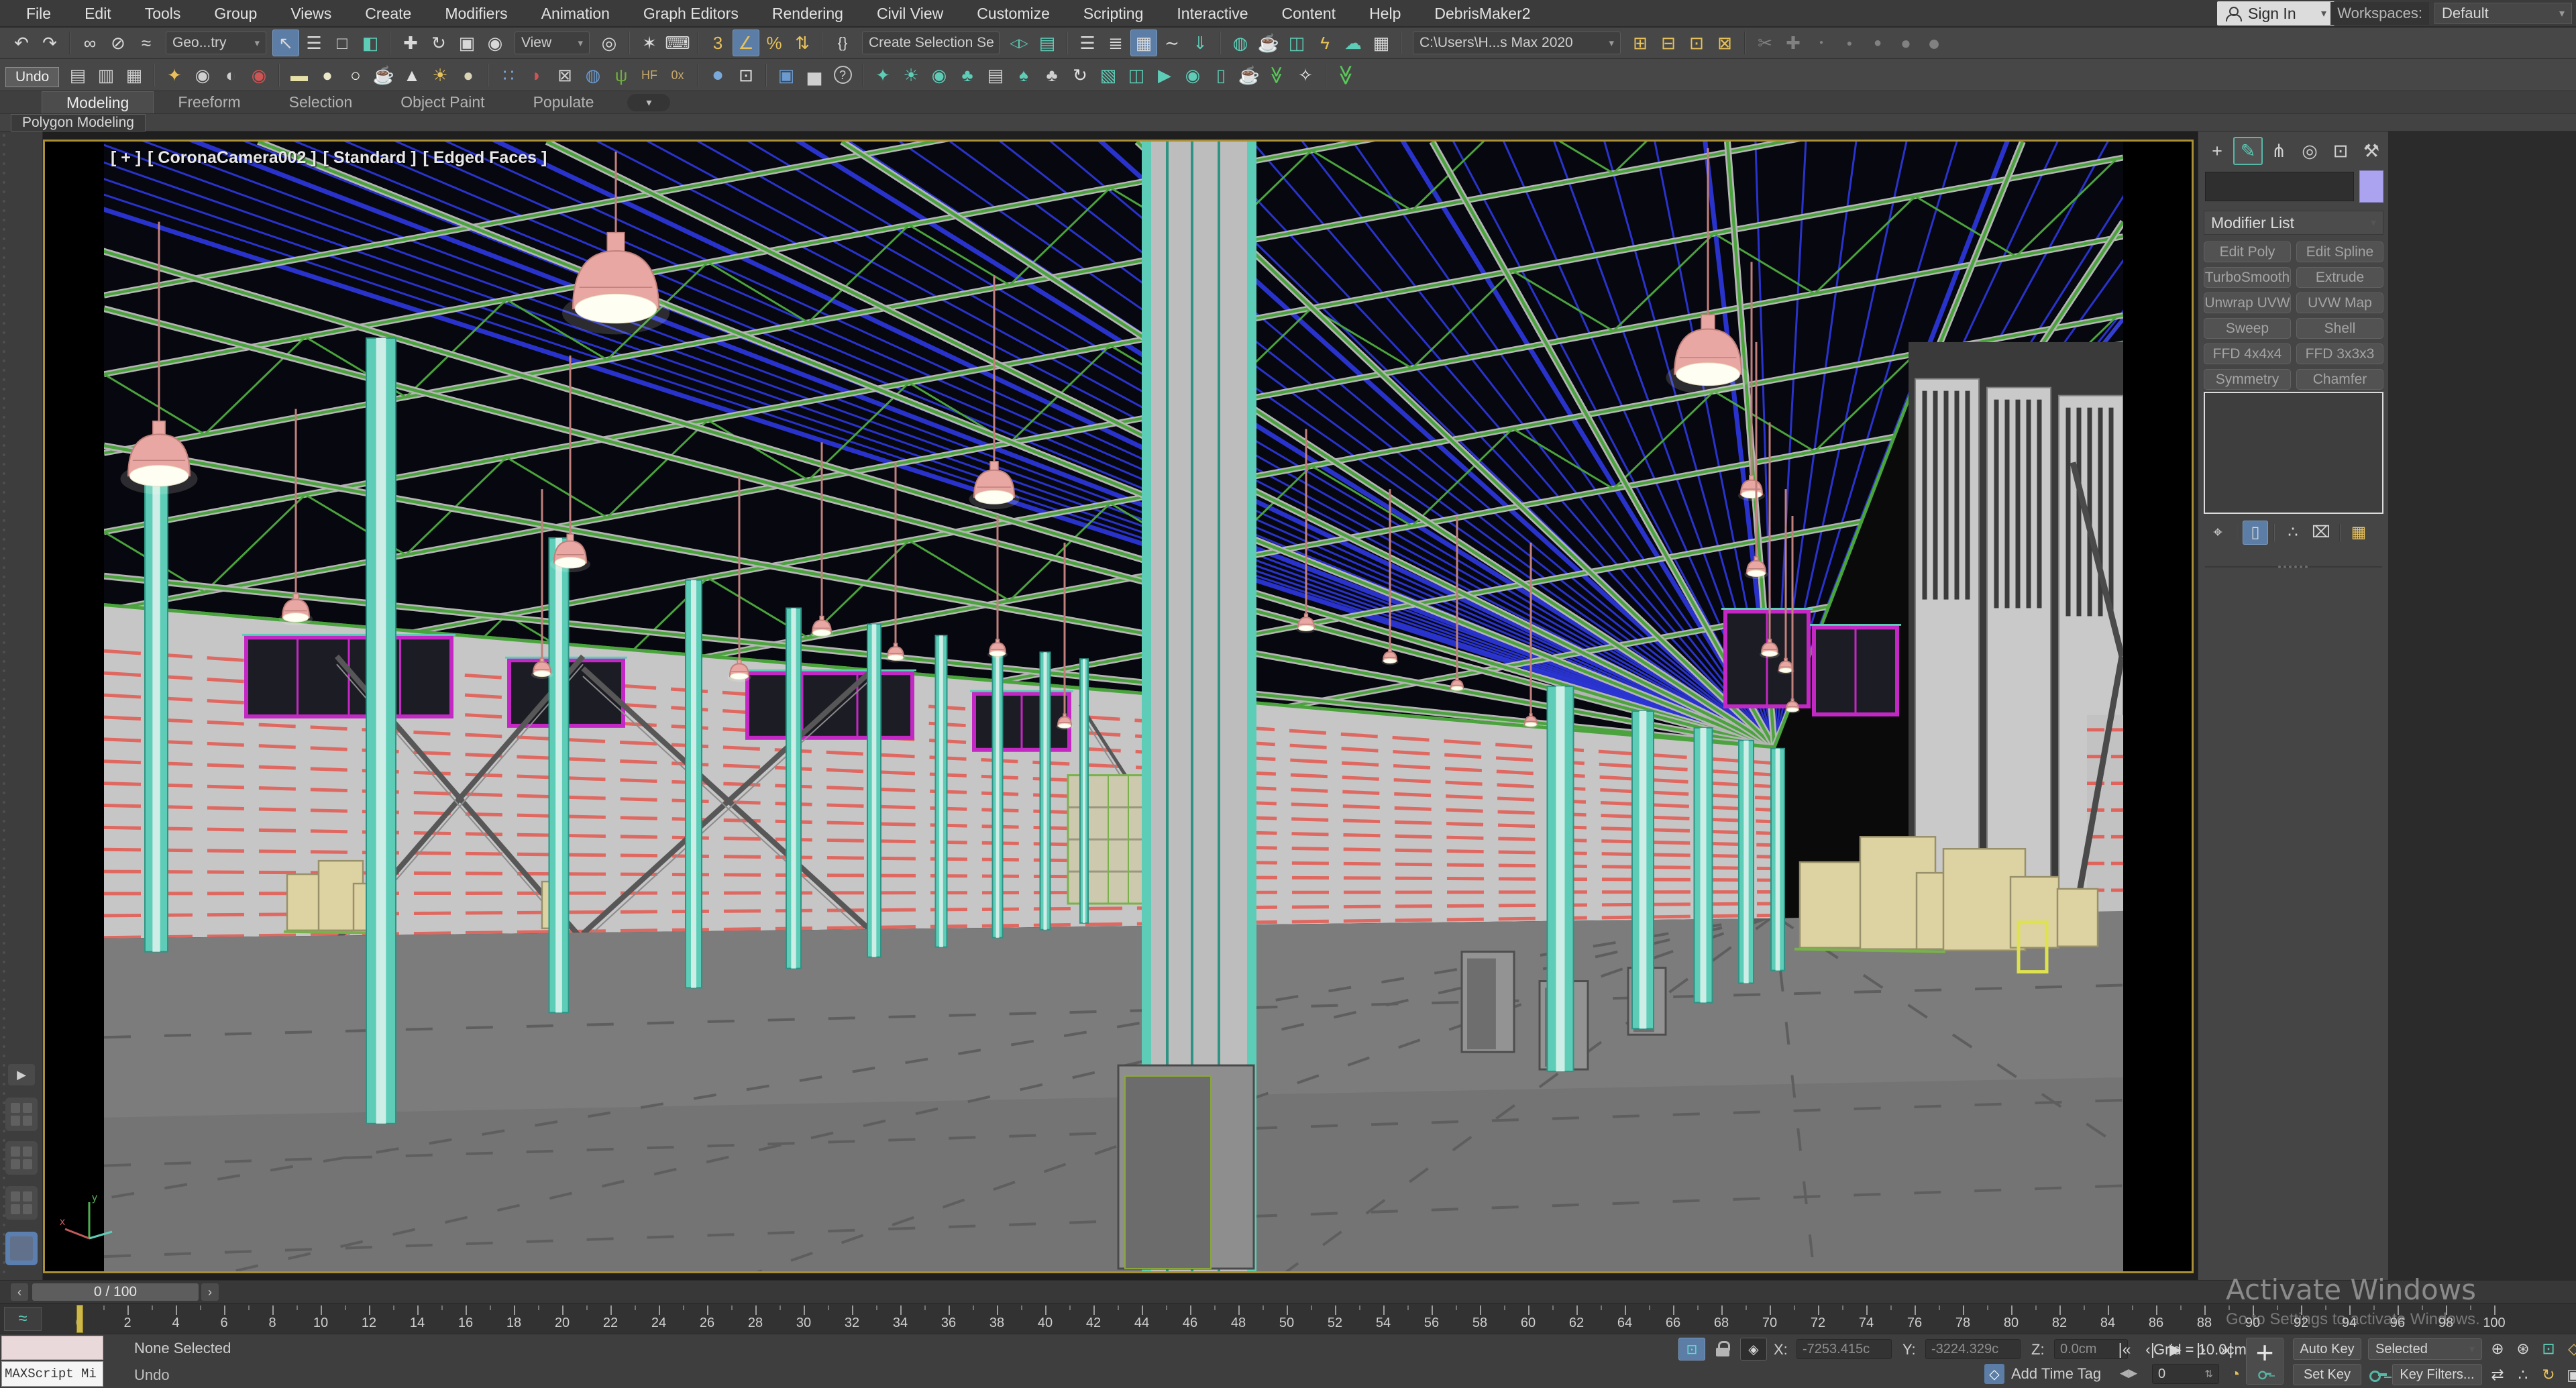  I want to click on curve-editor-icon: ∼, so click(1172, 43).